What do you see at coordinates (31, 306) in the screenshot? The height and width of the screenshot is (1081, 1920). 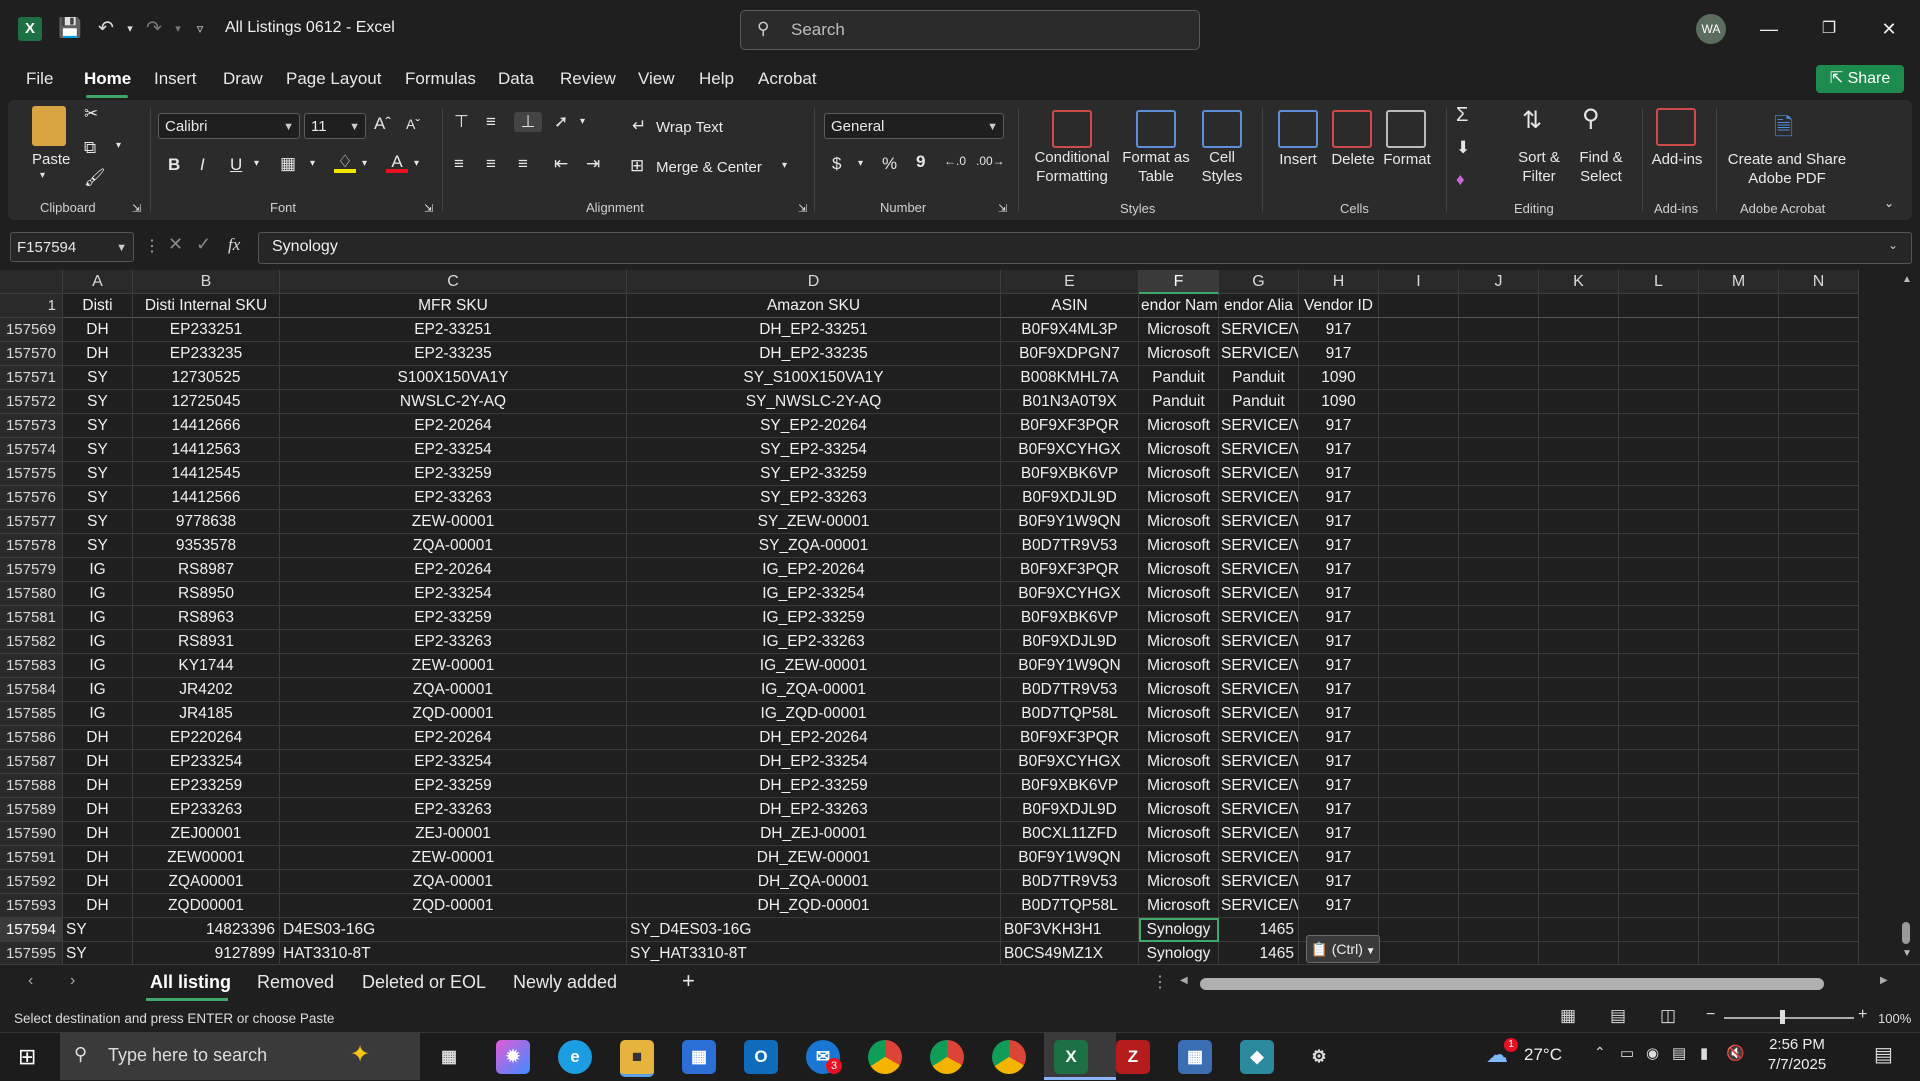 I see `row-header: 1` at bounding box center [31, 306].